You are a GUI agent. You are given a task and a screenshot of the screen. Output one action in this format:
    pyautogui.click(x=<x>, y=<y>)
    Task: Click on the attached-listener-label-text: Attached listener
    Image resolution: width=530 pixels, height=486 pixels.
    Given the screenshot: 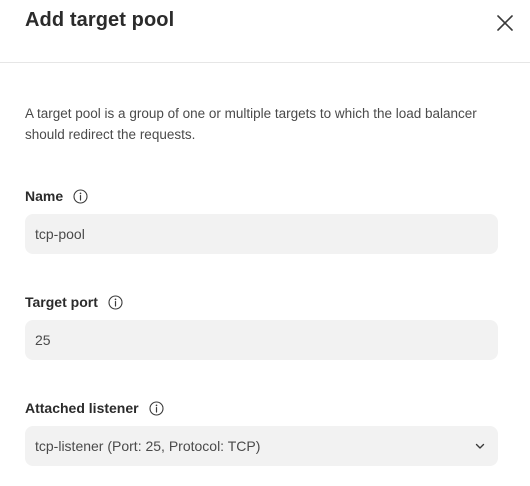 What is the action you would take?
    pyautogui.click(x=82, y=408)
    